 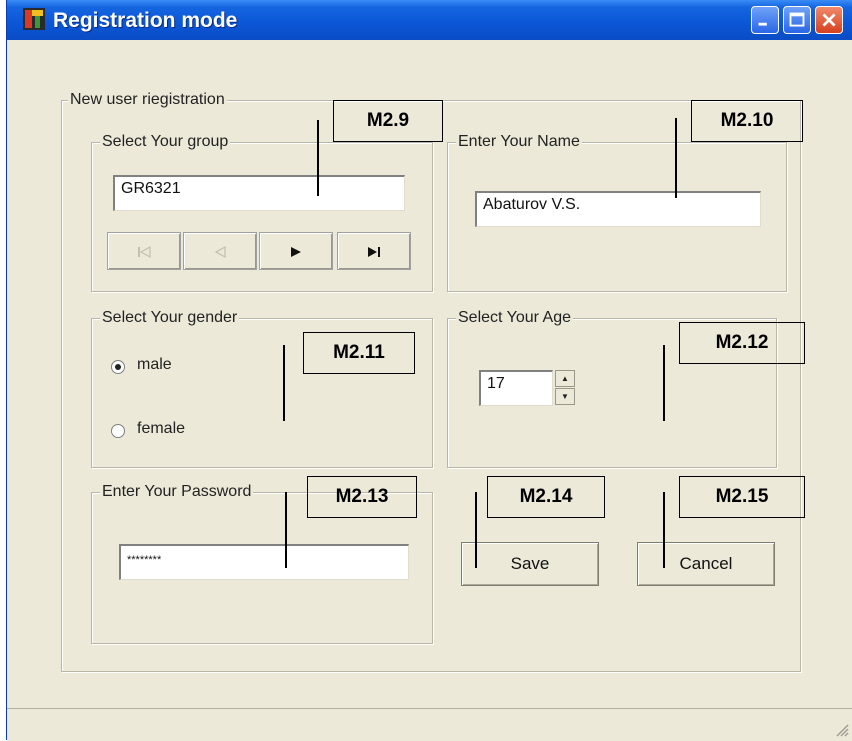 I want to click on annotation-label: M2.9, so click(x=388, y=121).